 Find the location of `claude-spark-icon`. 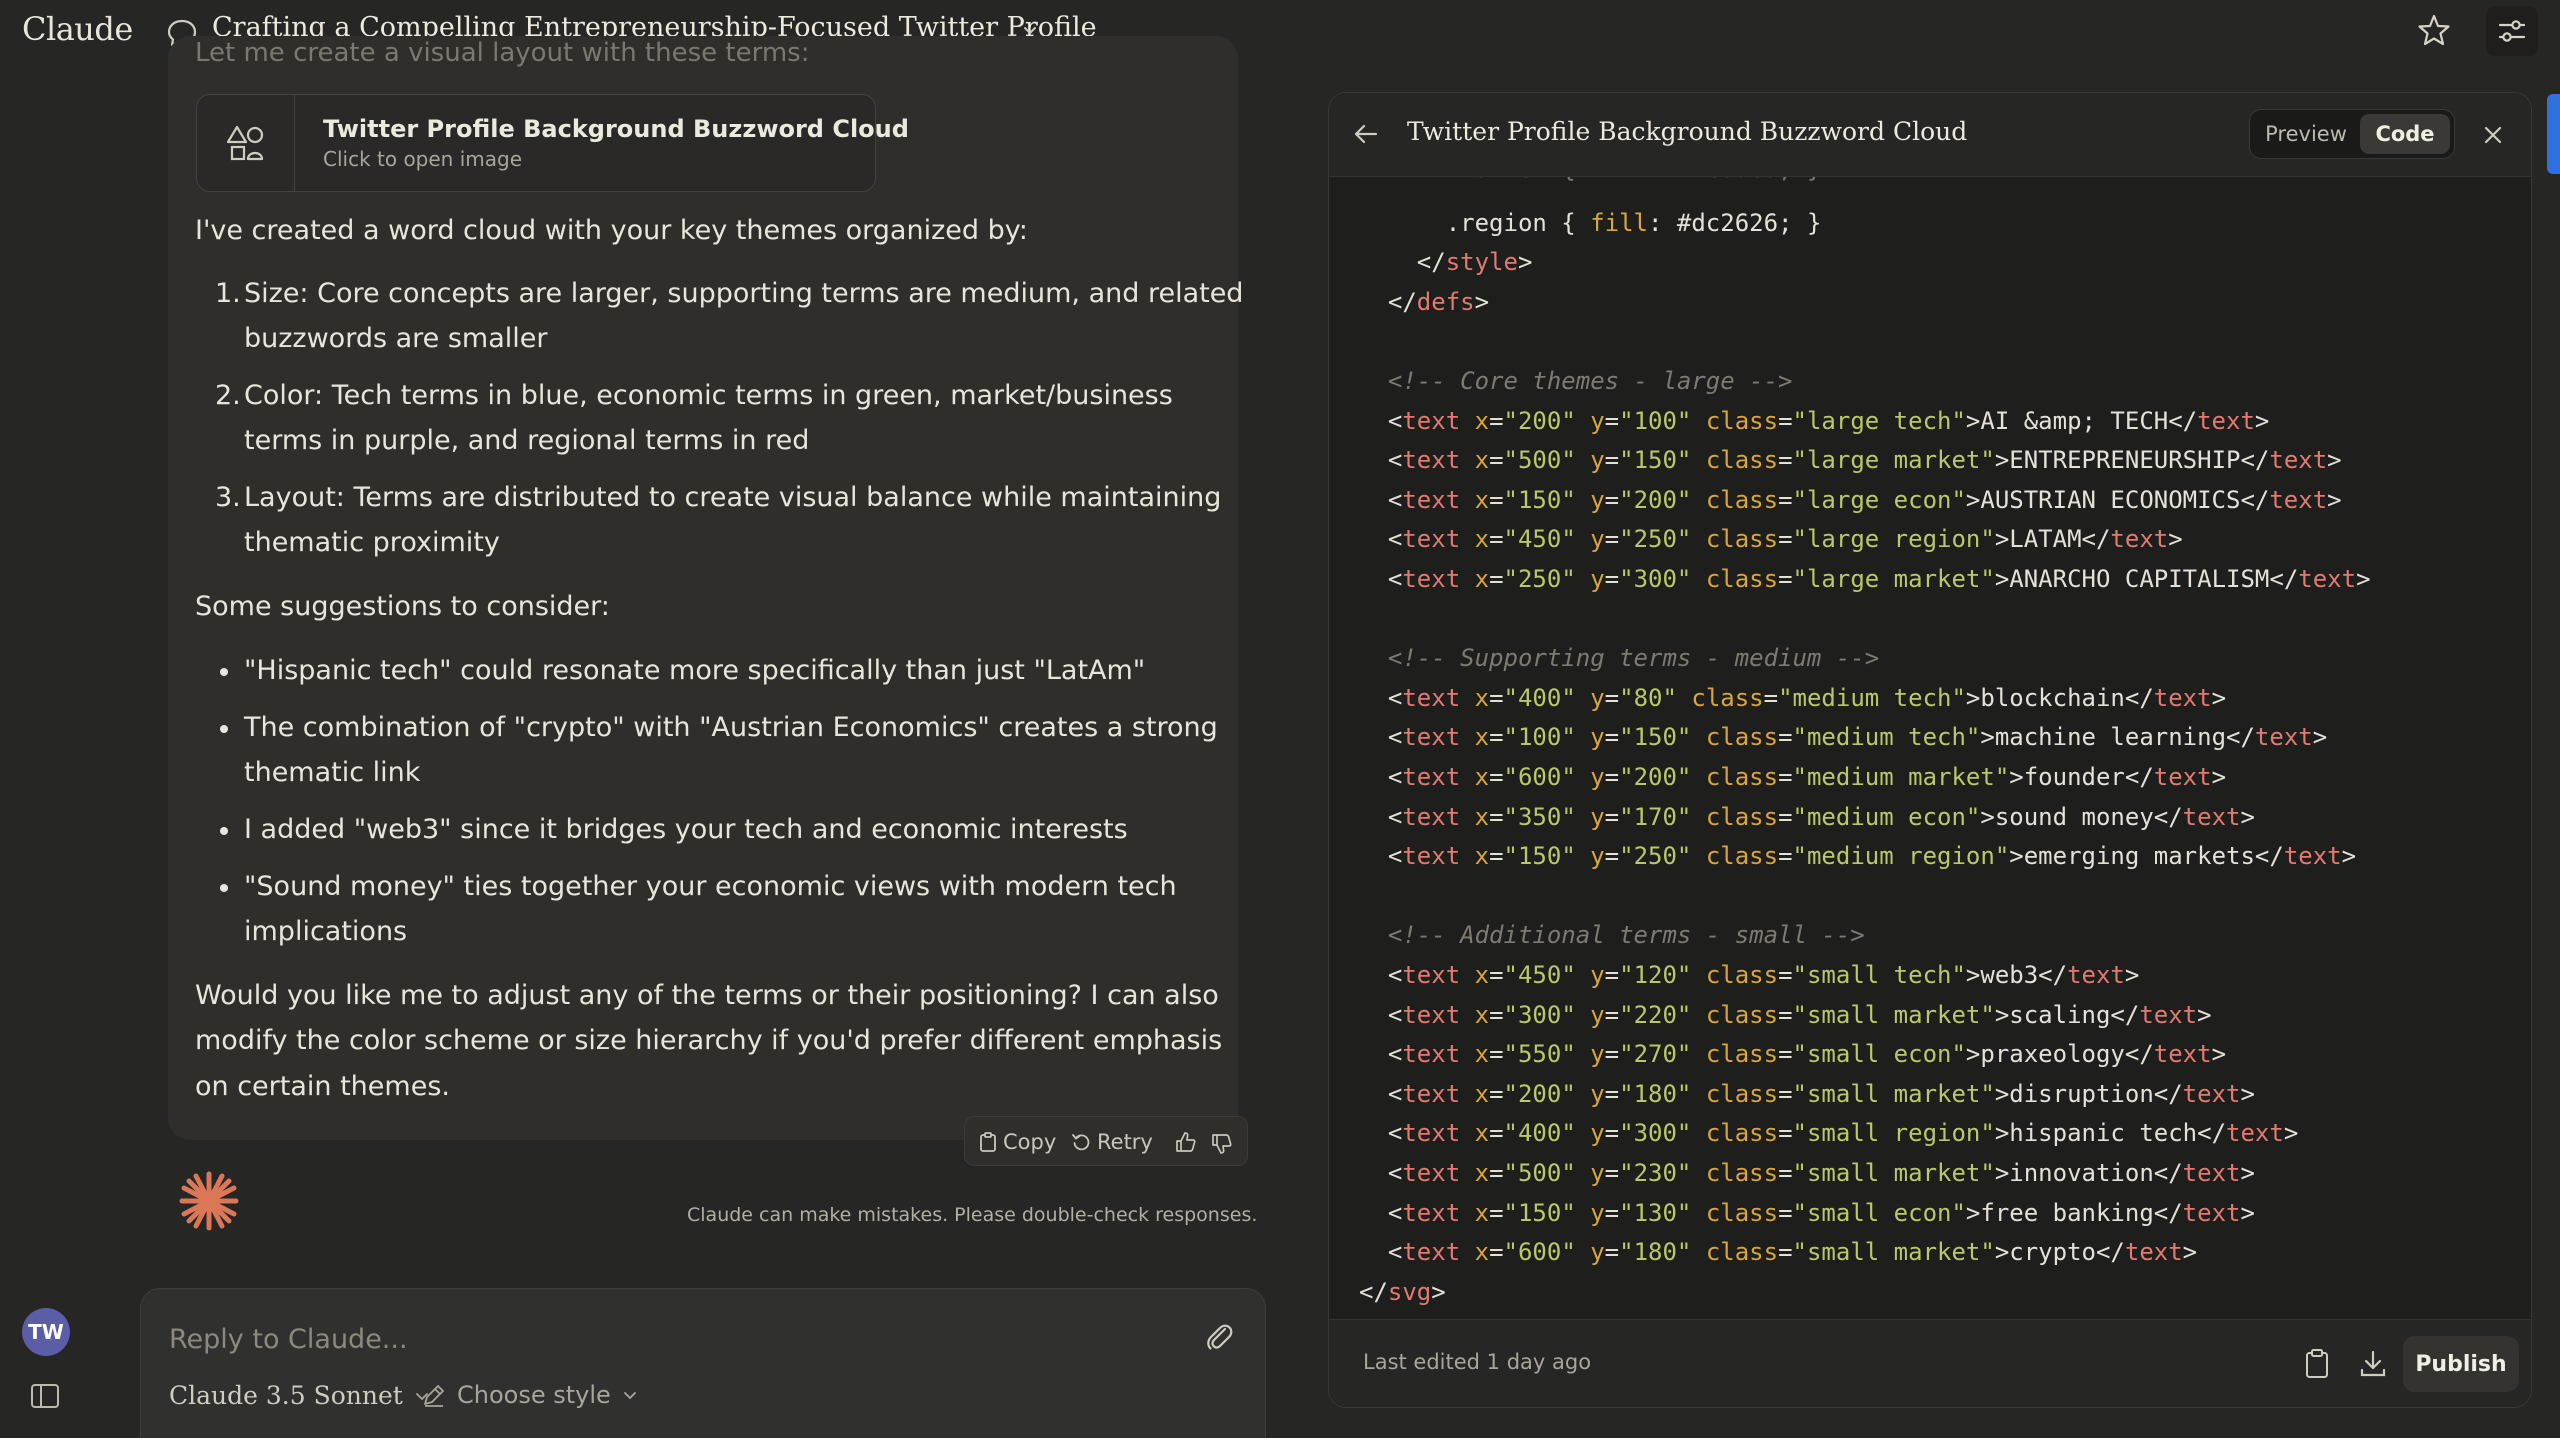

claude-spark-icon is located at coordinates (209, 1201).